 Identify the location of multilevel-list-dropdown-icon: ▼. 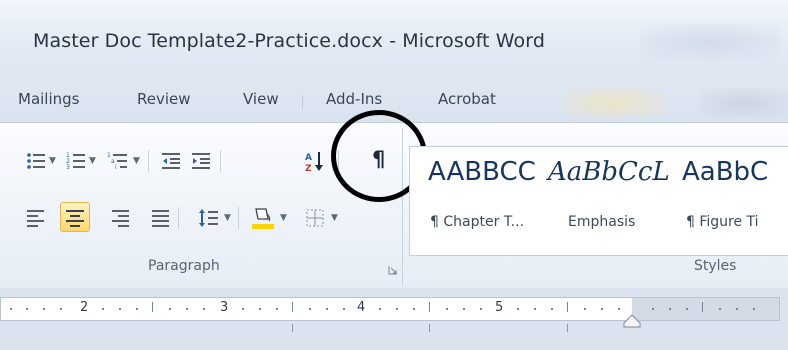
(136, 161).